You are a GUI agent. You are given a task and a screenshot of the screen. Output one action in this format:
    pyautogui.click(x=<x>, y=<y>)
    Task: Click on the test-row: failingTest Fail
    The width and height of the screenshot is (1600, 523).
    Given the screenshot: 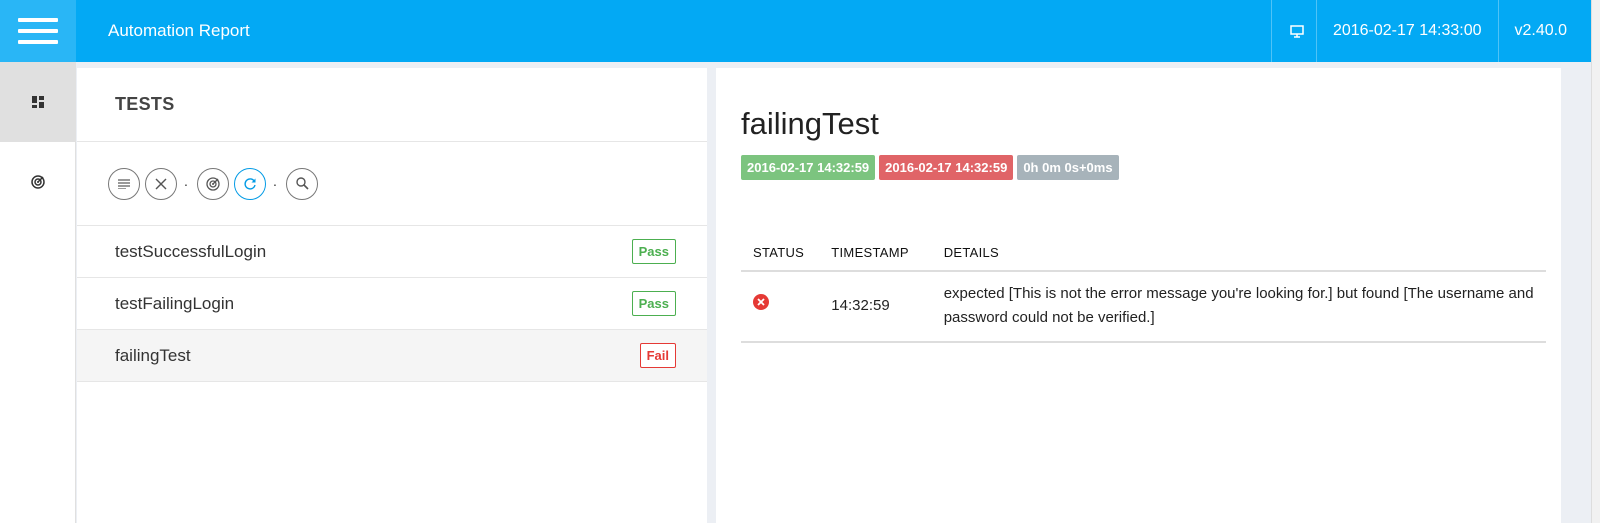 What is the action you would take?
    pyautogui.click(x=392, y=356)
    